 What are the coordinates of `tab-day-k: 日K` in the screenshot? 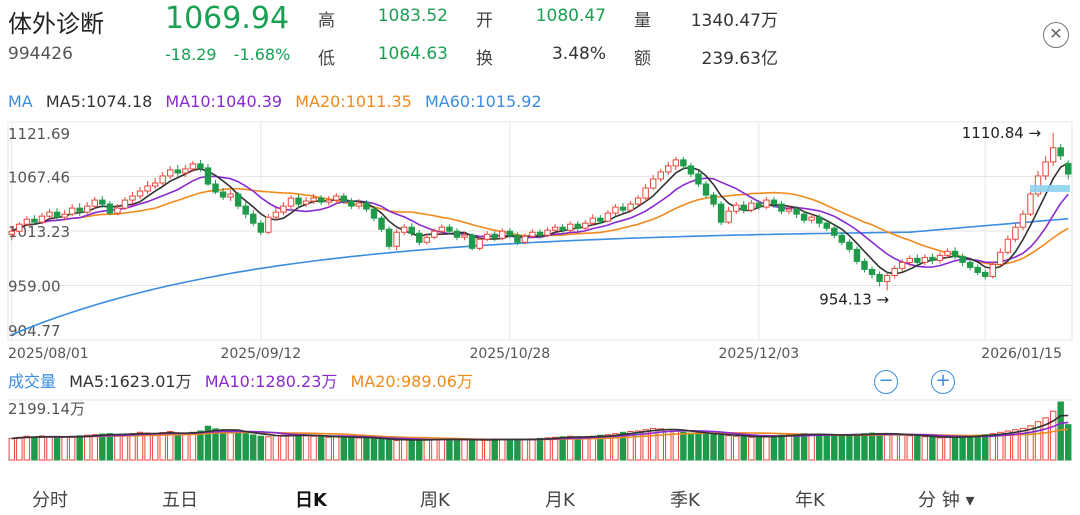 It's located at (311, 499).